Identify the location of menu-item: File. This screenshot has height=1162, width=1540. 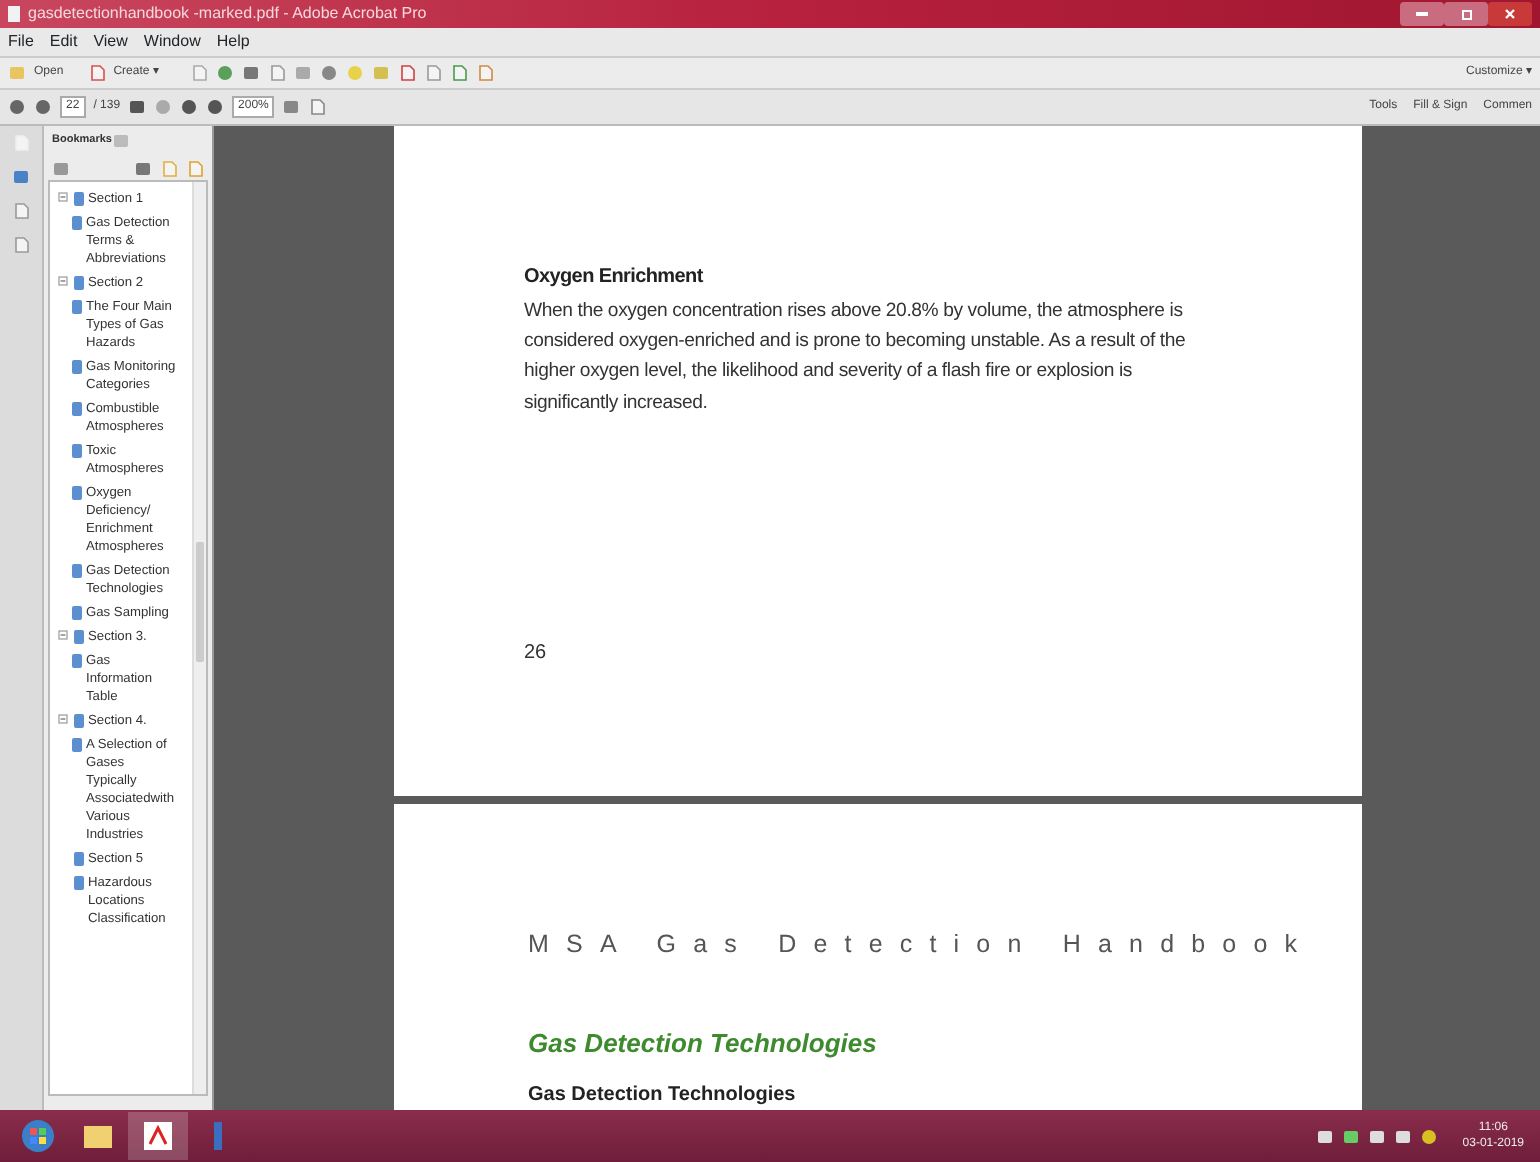
(21, 42).